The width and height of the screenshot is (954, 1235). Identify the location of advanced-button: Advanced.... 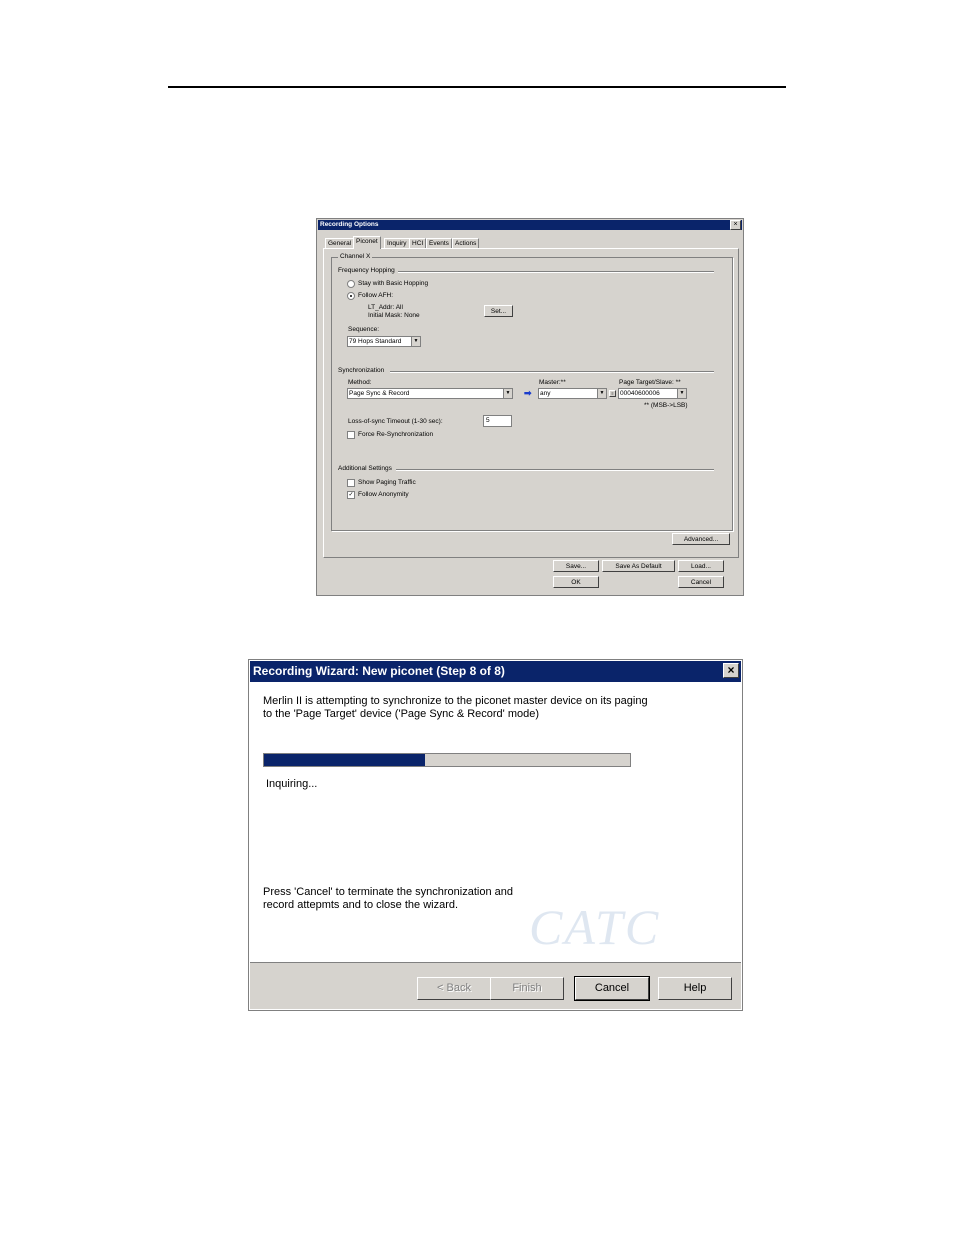
(701, 539).